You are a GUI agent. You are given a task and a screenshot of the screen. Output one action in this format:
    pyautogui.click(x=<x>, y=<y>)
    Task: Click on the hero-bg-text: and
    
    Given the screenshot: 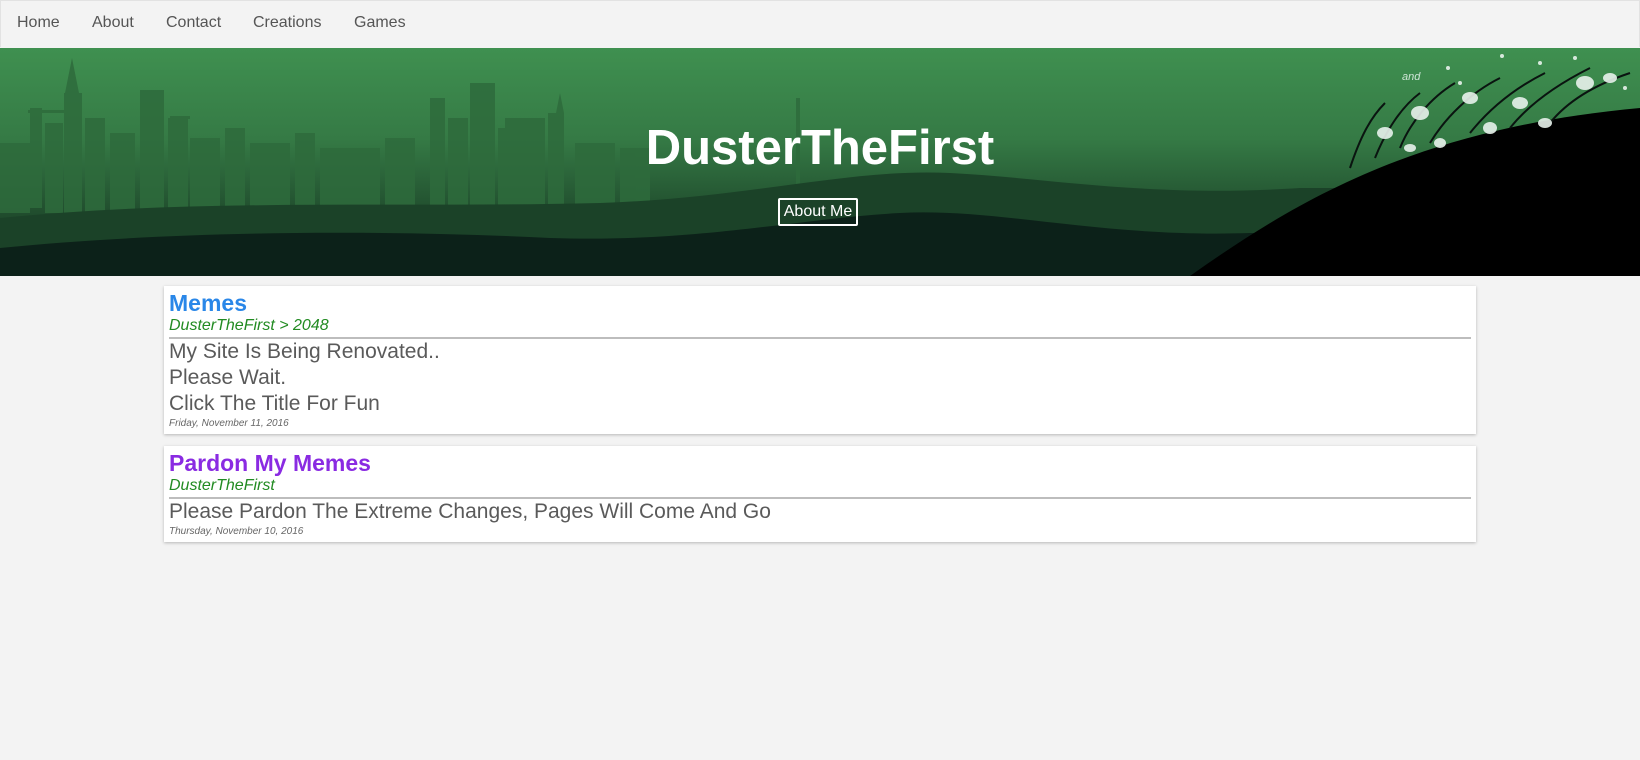 What is the action you would take?
    pyautogui.click(x=1411, y=77)
    